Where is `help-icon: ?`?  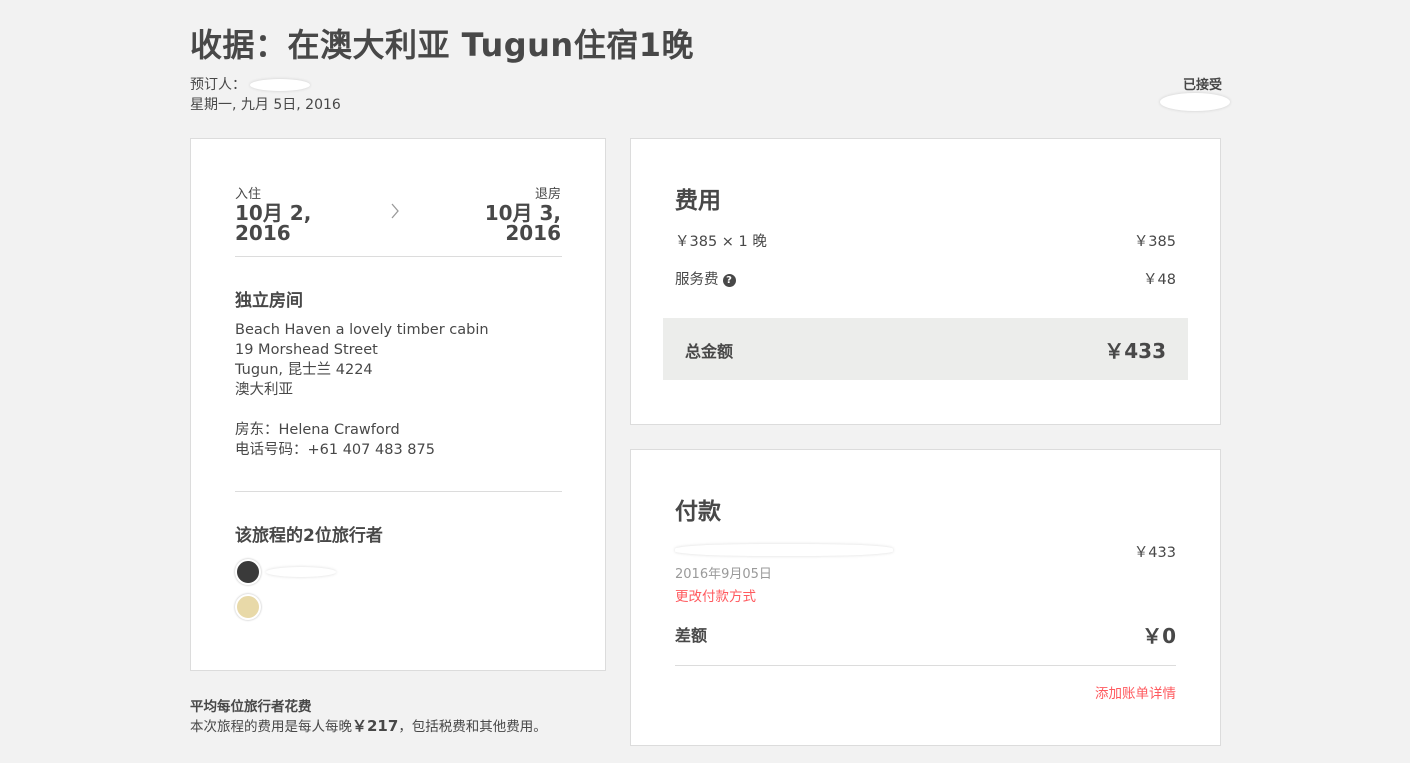 help-icon: ? is located at coordinates (729, 280).